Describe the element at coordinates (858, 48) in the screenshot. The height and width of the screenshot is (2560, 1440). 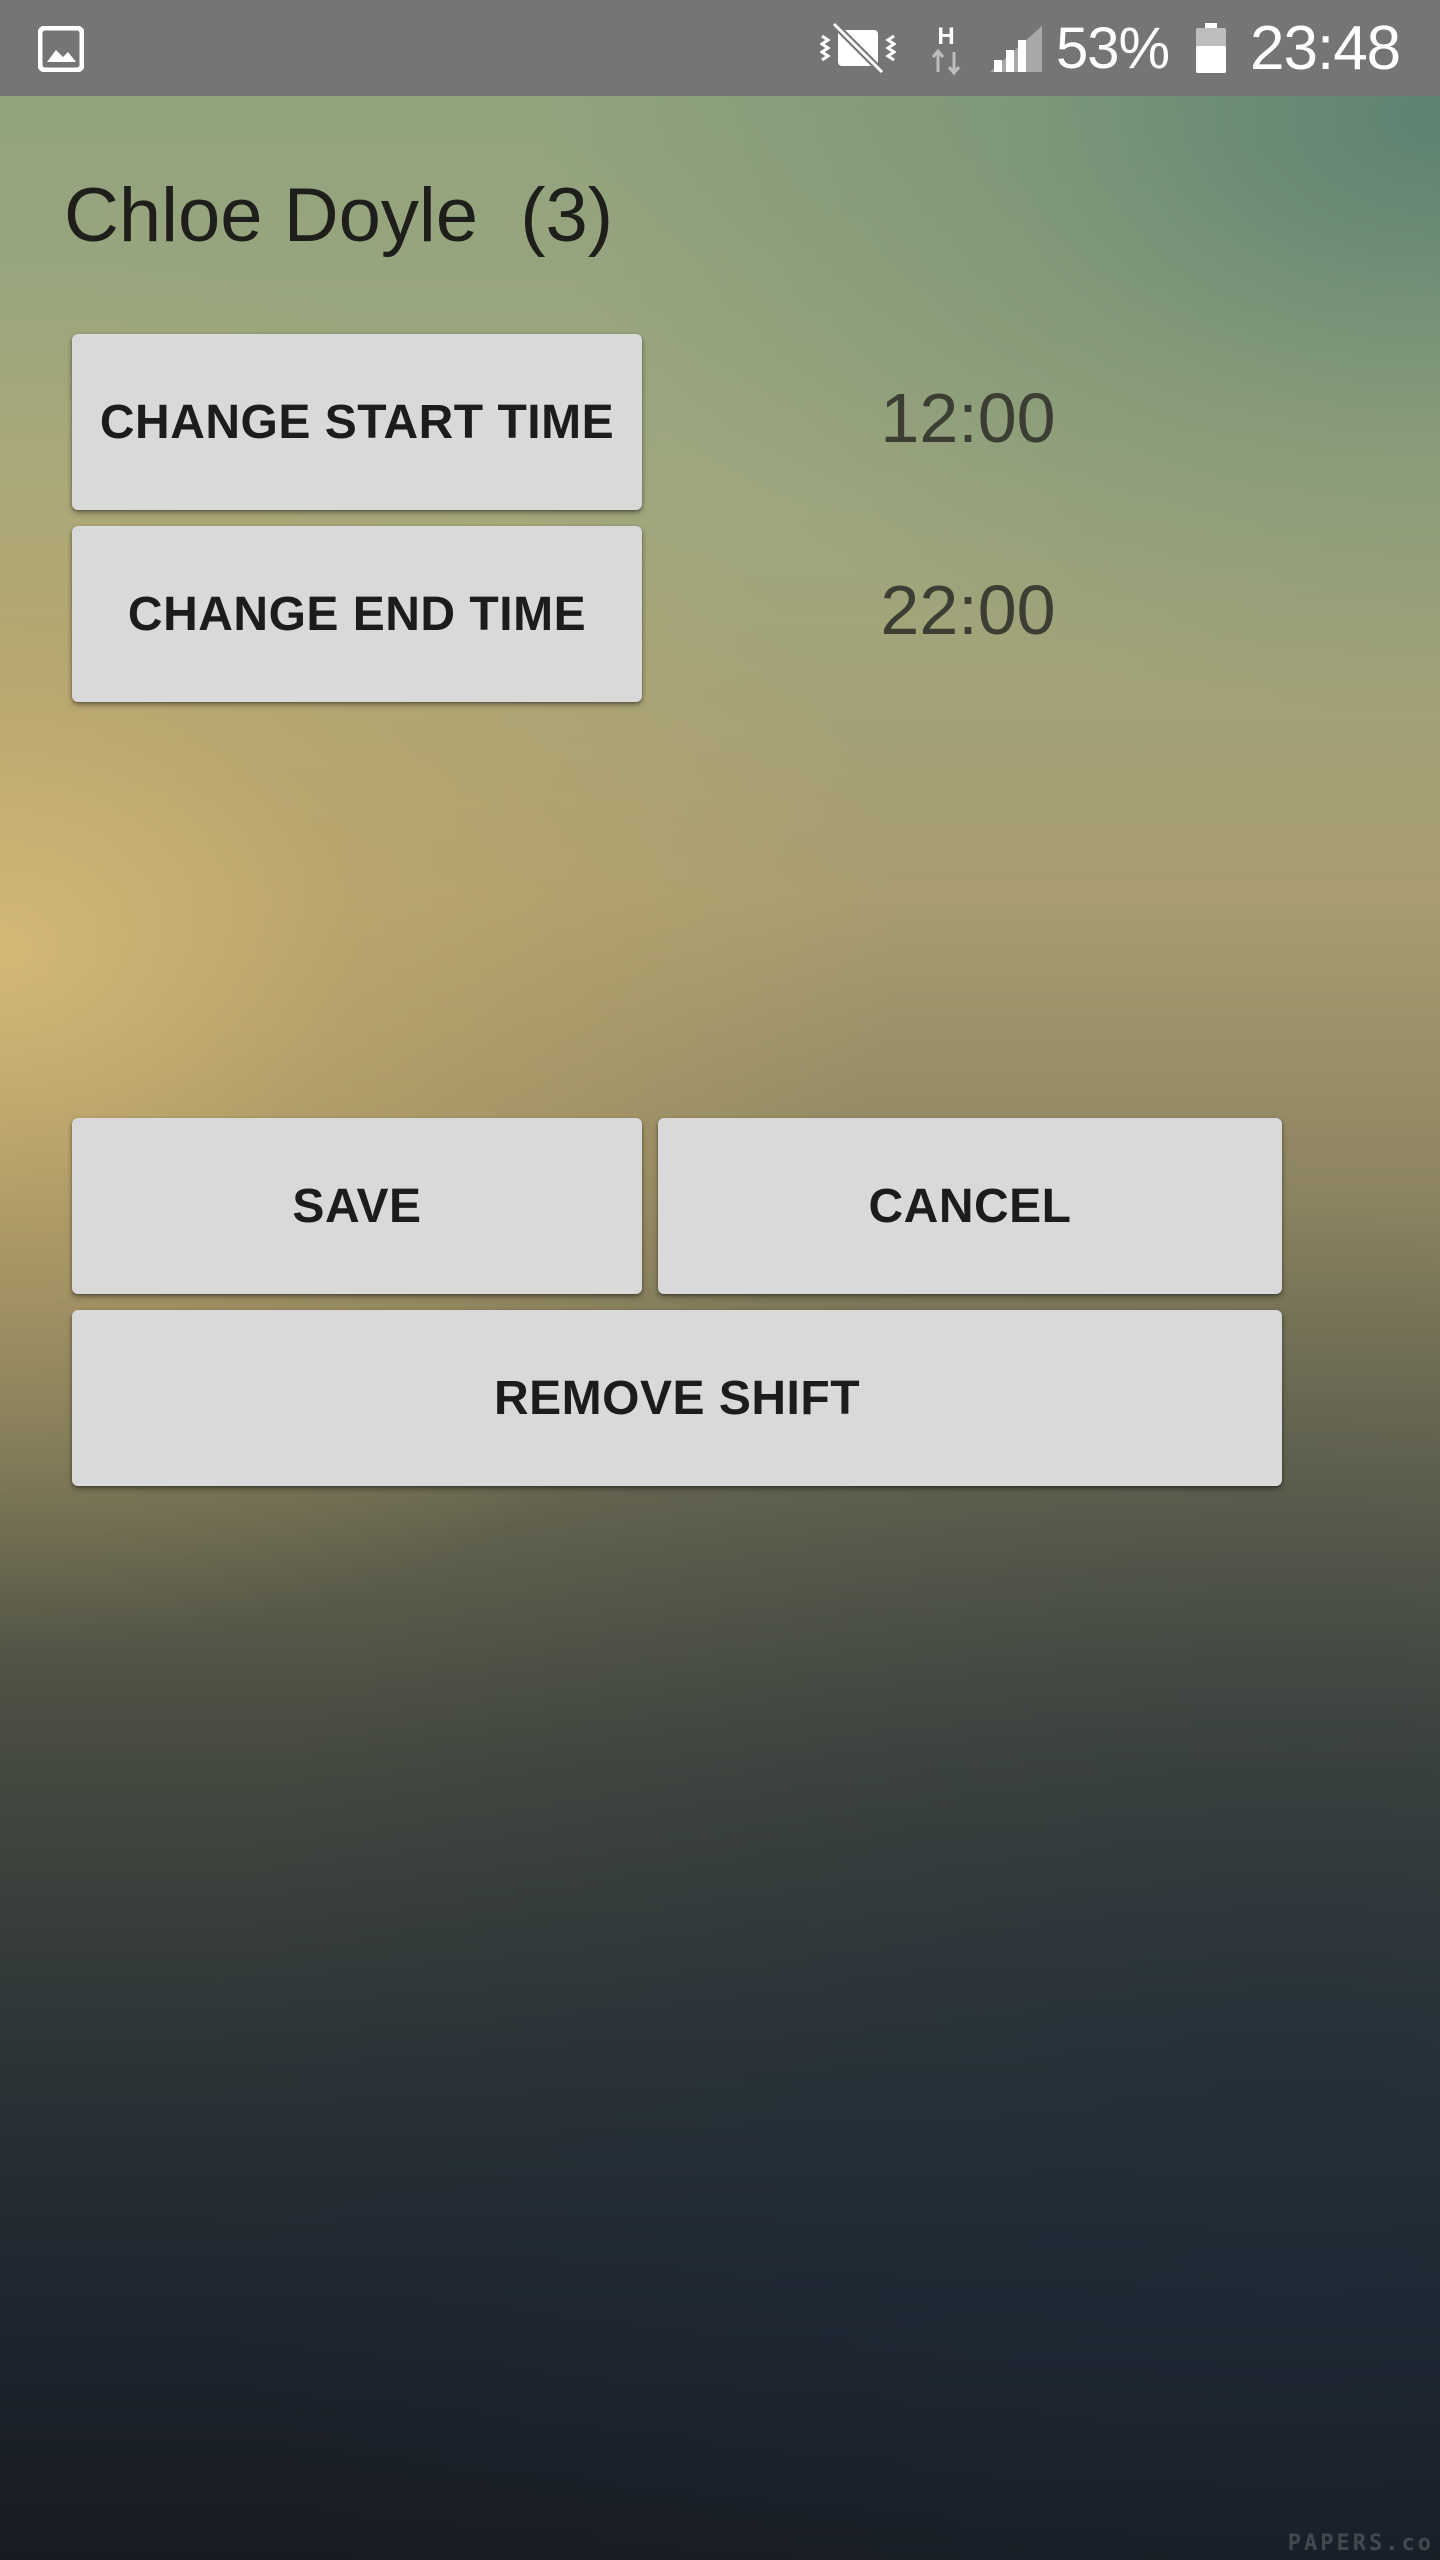
I see `vibrate-mute-icon` at that location.